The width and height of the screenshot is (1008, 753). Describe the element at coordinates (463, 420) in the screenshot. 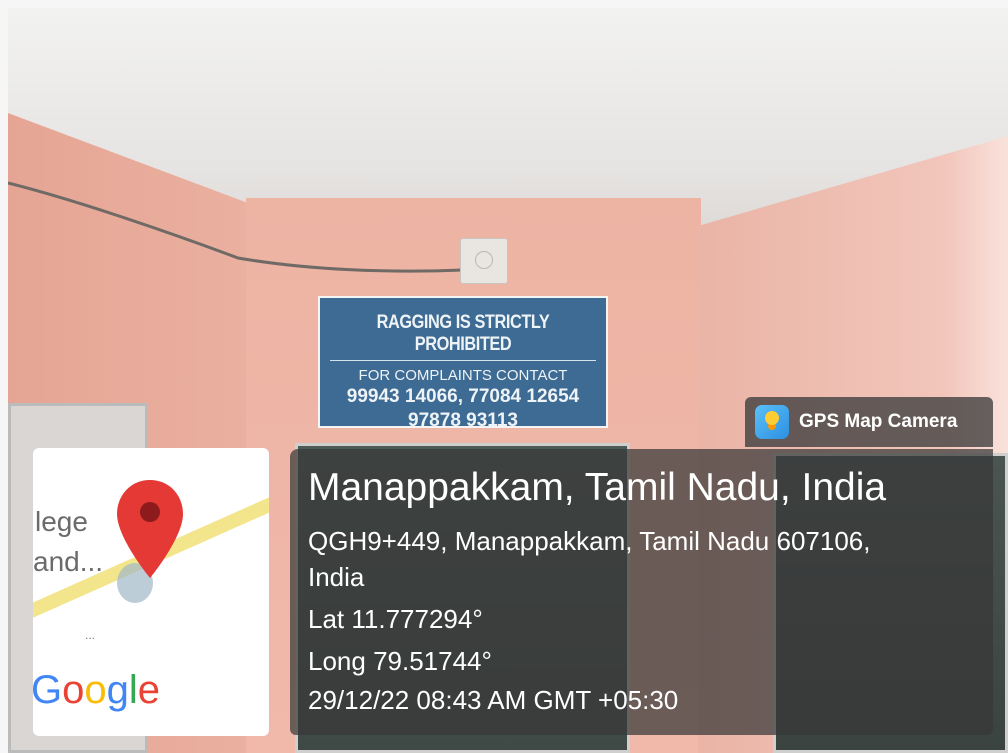

I see `notice-phones-2: 97878 93113` at that location.